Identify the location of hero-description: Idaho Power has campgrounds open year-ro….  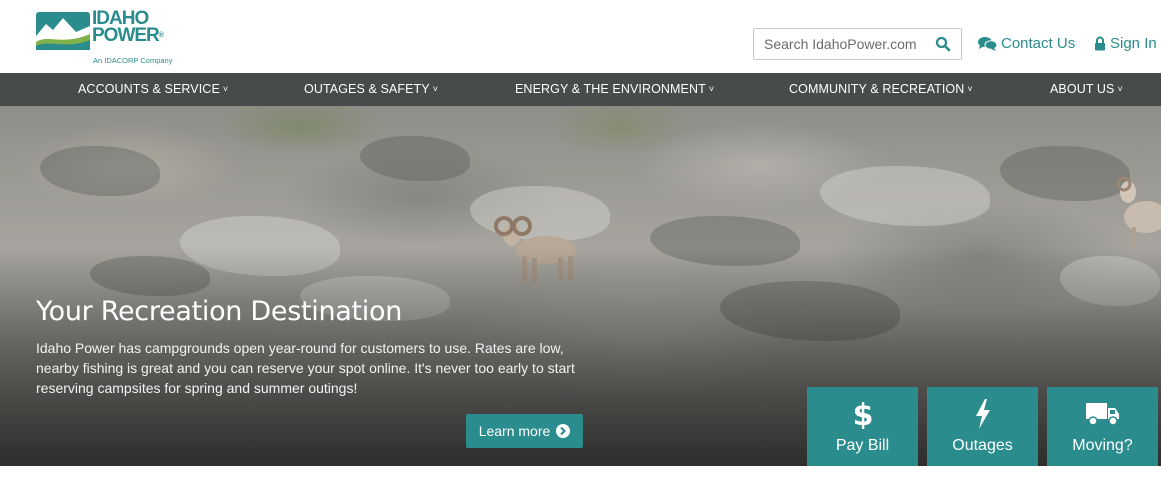
(305, 368).